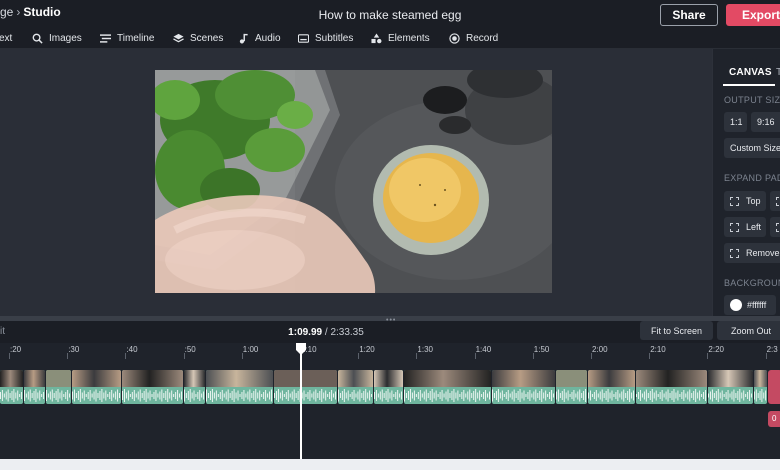 This screenshot has width=780, height=470. What do you see at coordinates (347, 332) in the screenshot?
I see `total-time: 2:33.35` at bounding box center [347, 332].